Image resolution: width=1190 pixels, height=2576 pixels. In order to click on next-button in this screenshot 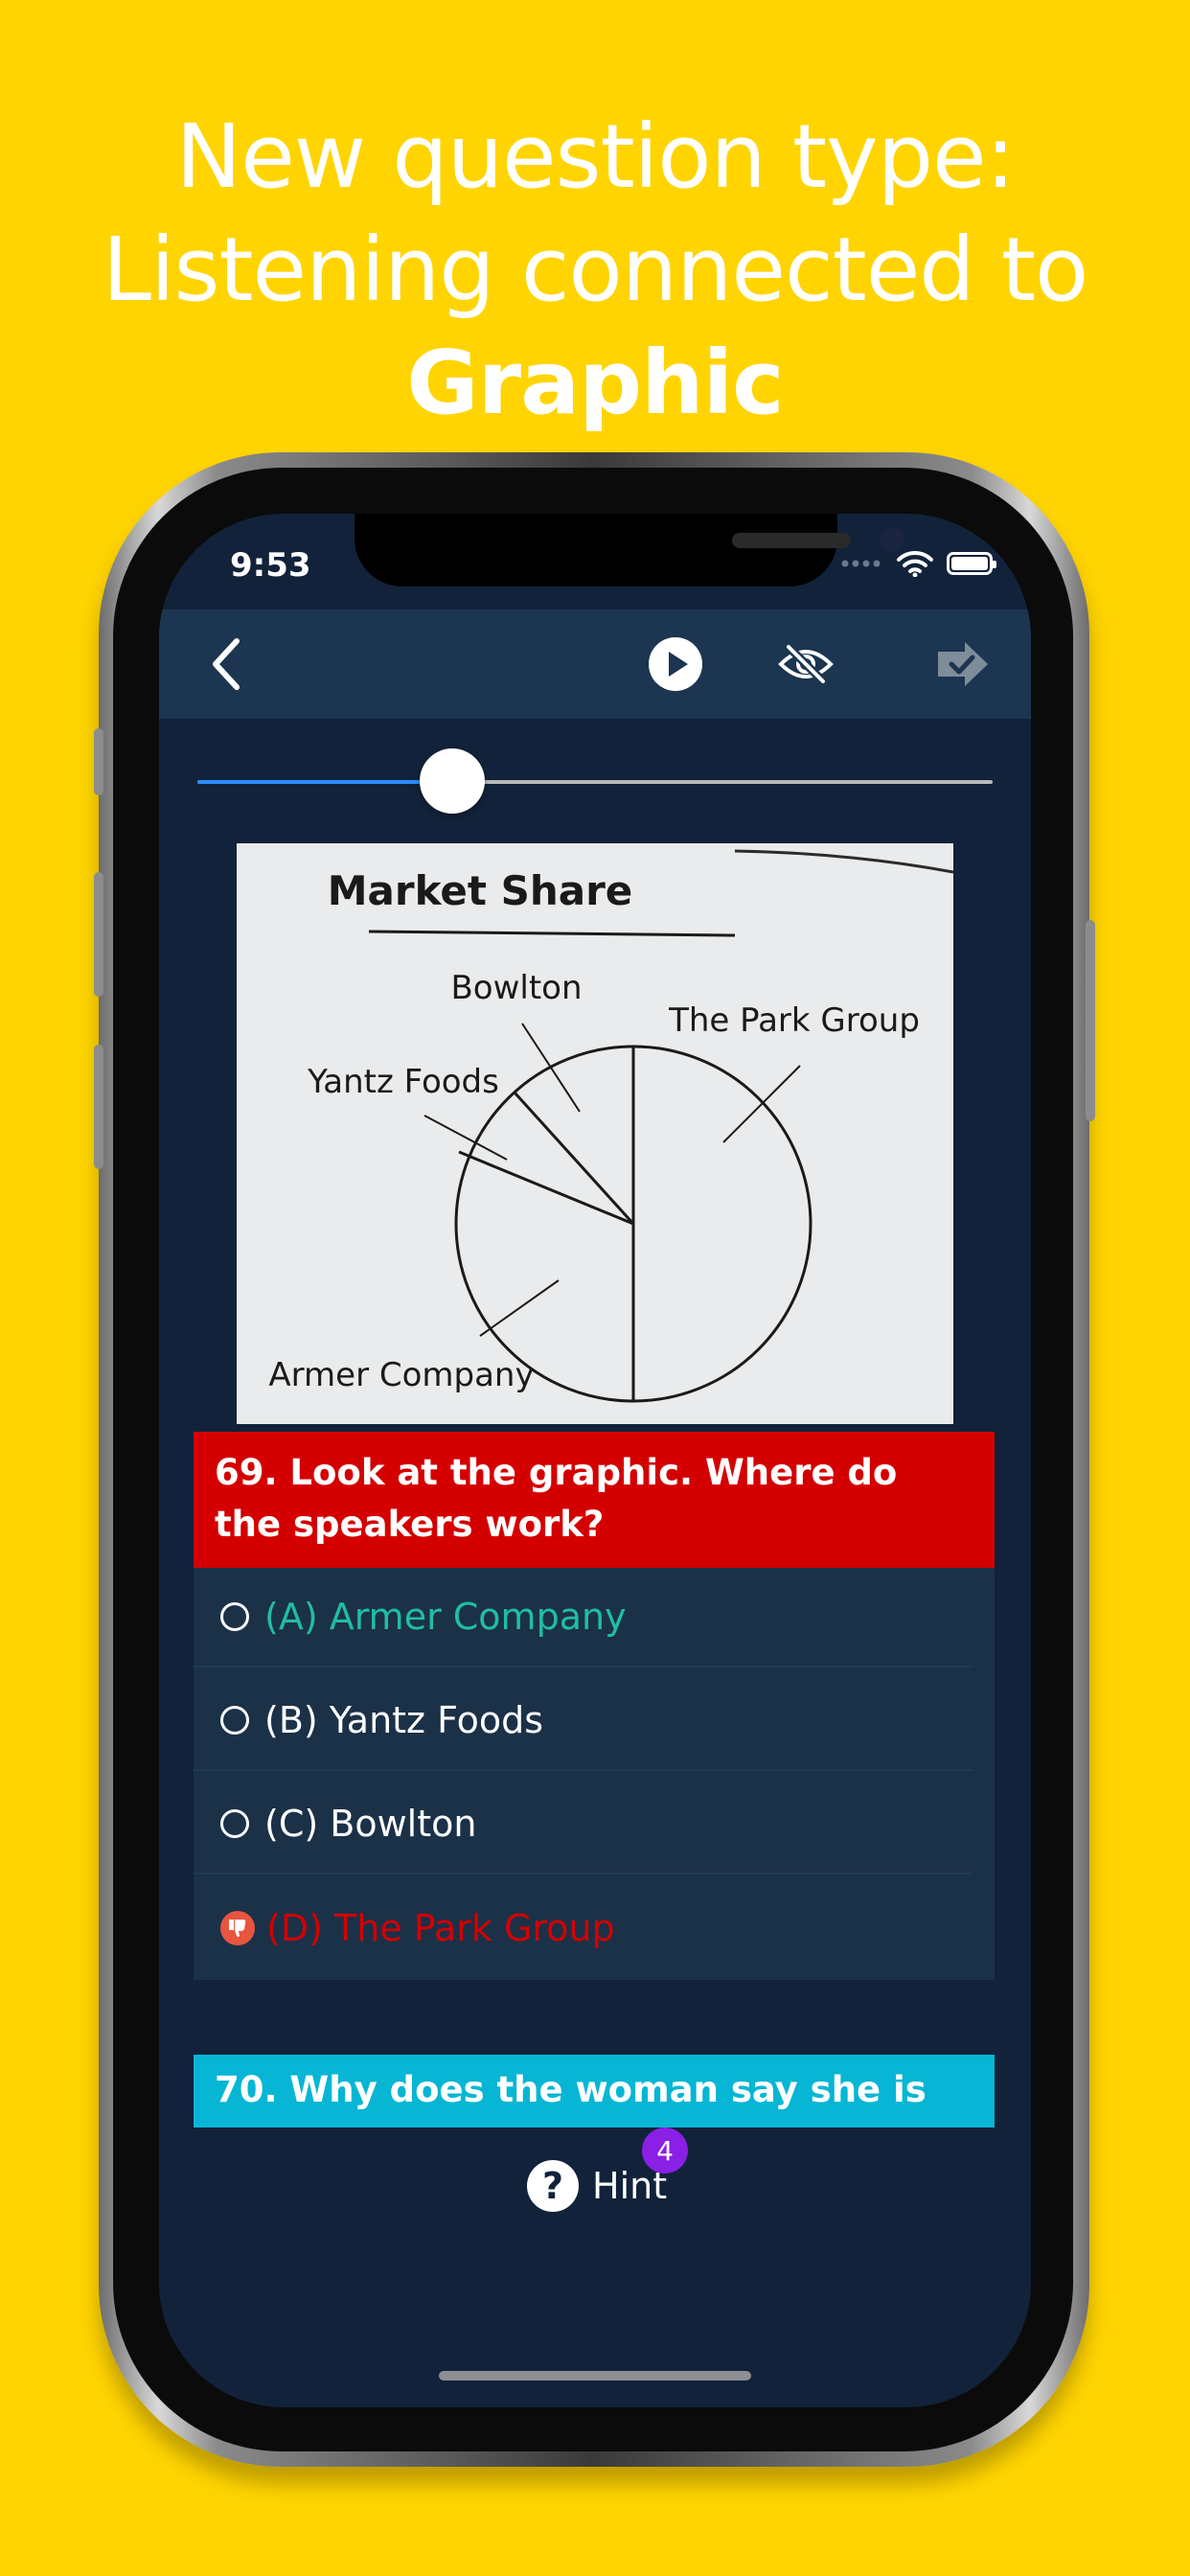, I will do `click(963, 665)`.